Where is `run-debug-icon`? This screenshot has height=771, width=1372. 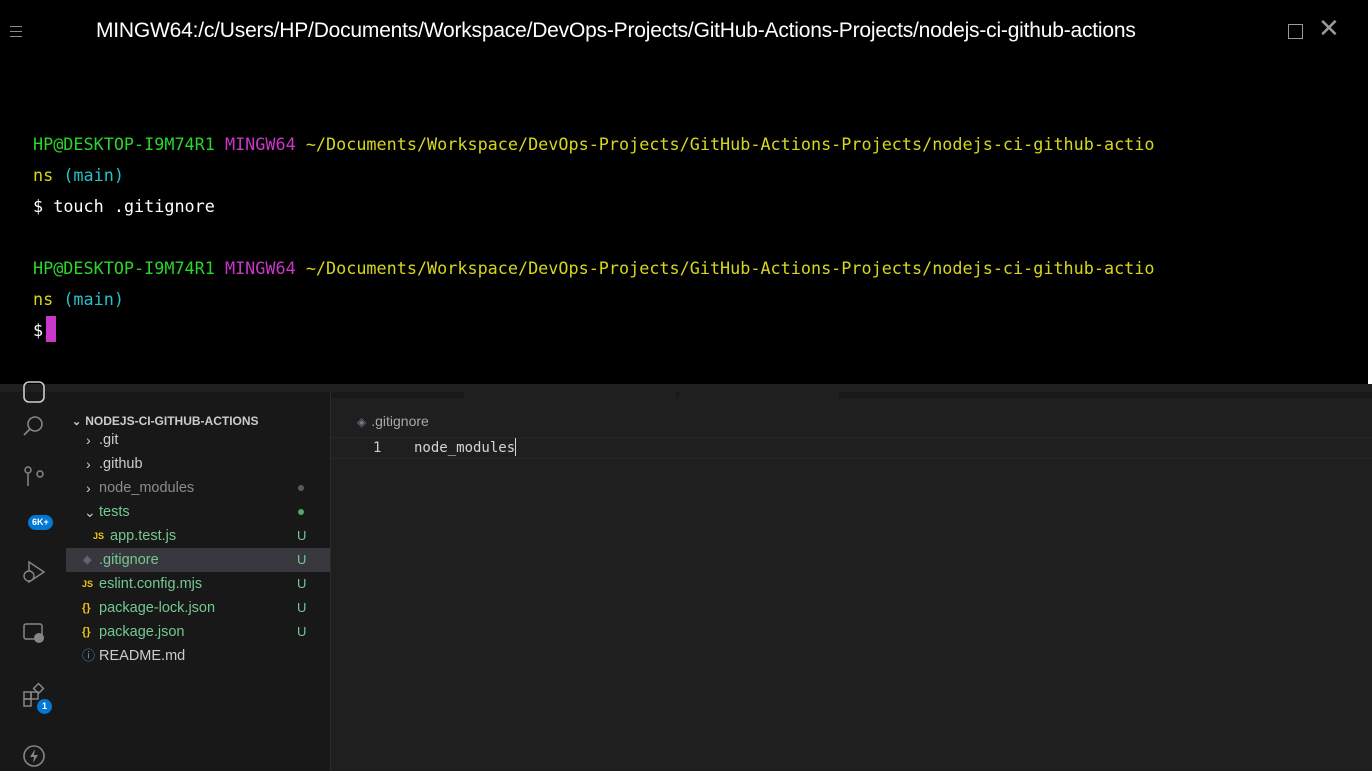 run-debug-icon is located at coordinates (34, 572).